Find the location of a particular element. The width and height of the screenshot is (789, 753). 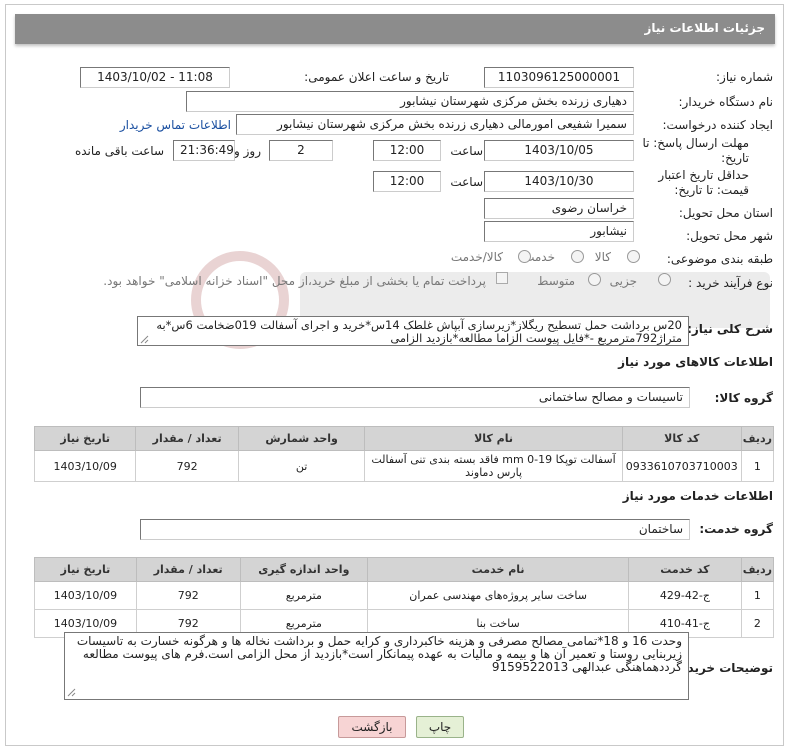

back-button: بازگشت is located at coordinates (372, 727).